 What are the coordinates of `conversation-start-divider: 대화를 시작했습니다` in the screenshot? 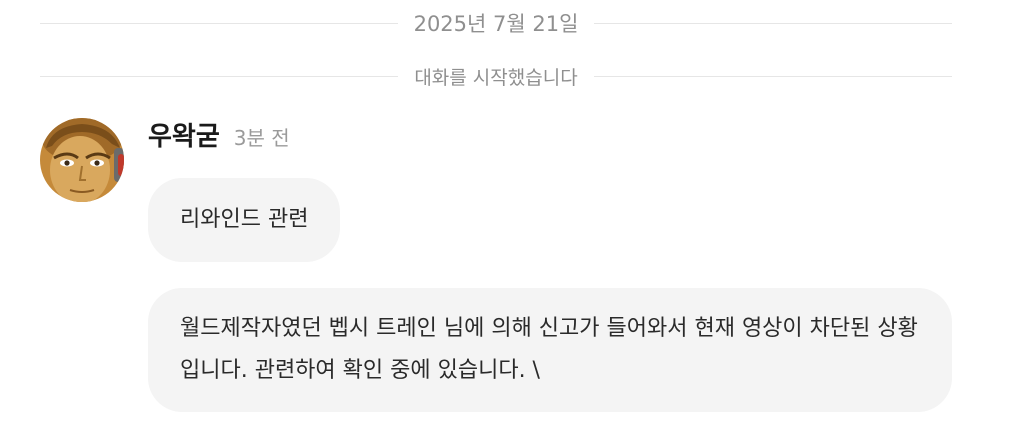 It's located at (496, 76).